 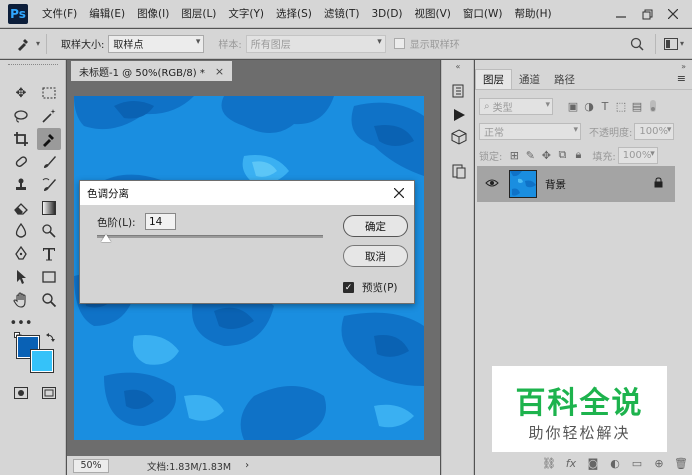 What do you see at coordinates (459, 91) in the screenshot?
I see `history-panel-icon` at bounding box center [459, 91].